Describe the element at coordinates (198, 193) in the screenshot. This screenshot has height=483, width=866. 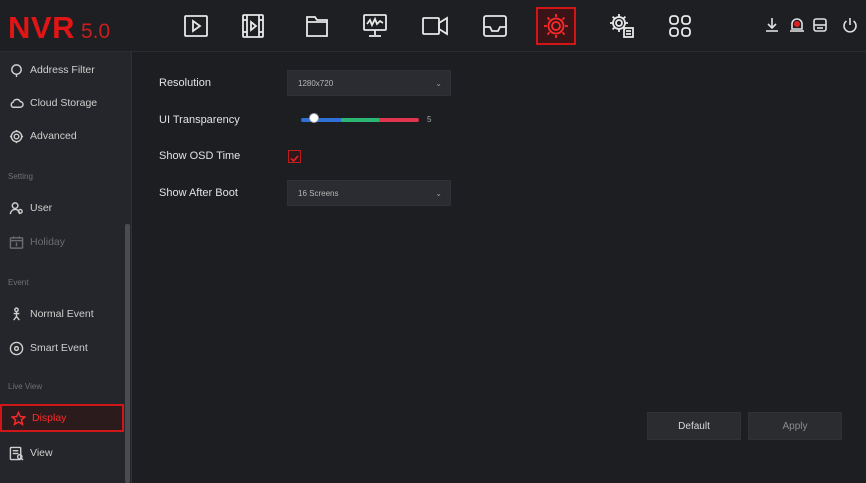
I see `show-after-boot-label: Show After Boot` at that location.